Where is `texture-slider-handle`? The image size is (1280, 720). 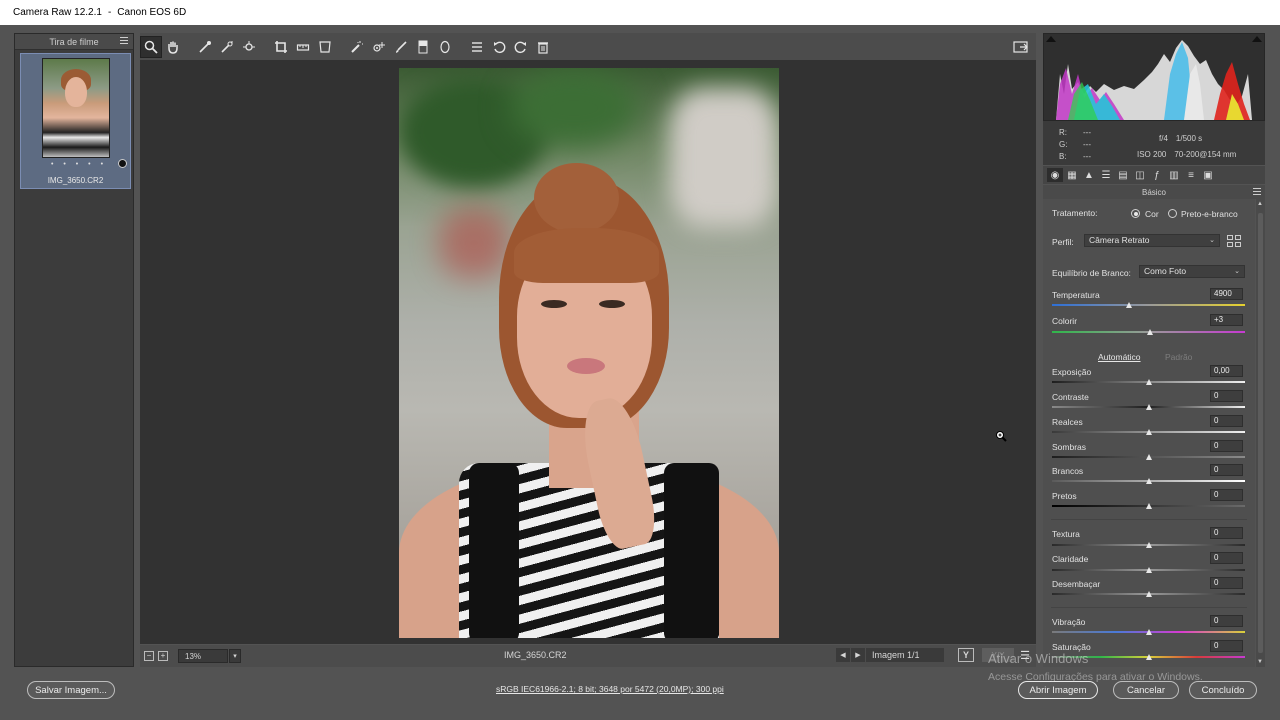
texture-slider-handle is located at coordinates (1148, 545).